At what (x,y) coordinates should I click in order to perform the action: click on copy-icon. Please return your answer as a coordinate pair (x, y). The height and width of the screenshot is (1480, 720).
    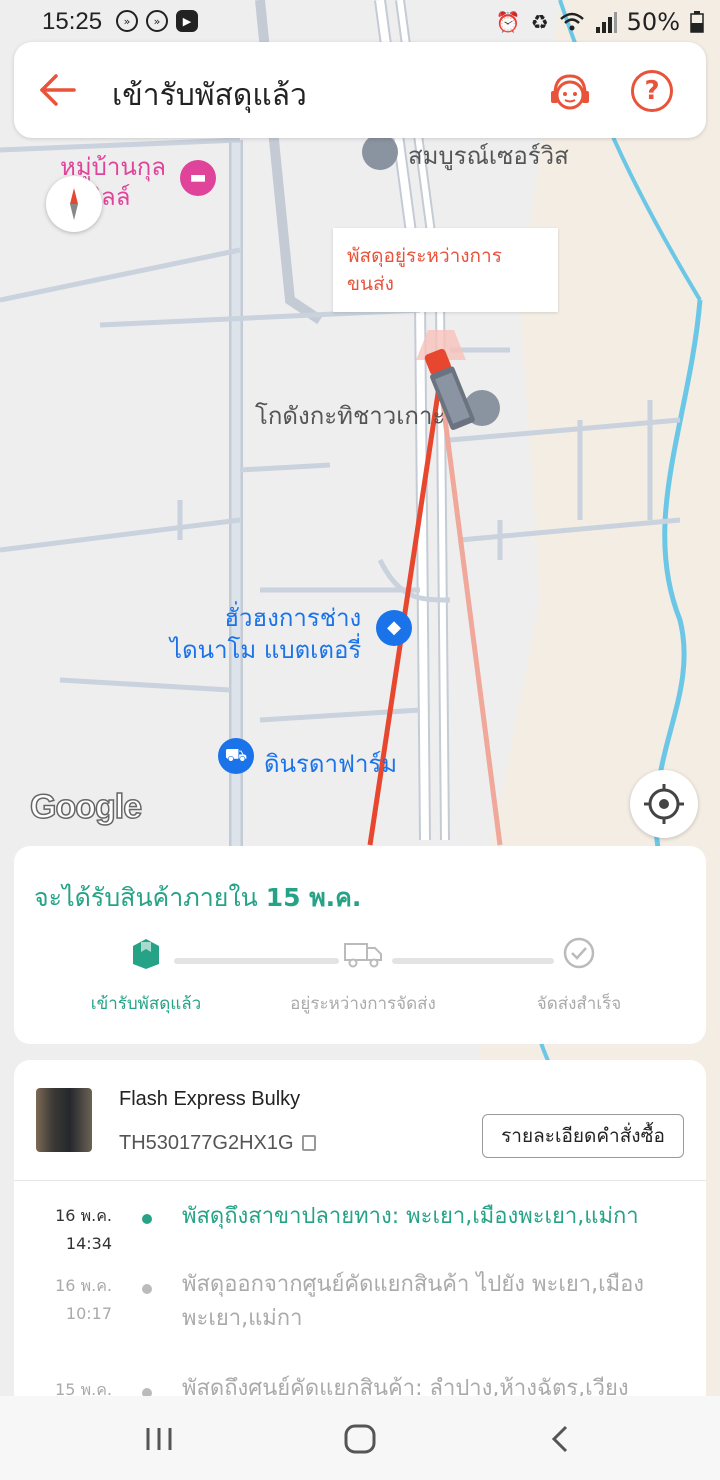
    Looking at the image, I should click on (308, 1143).